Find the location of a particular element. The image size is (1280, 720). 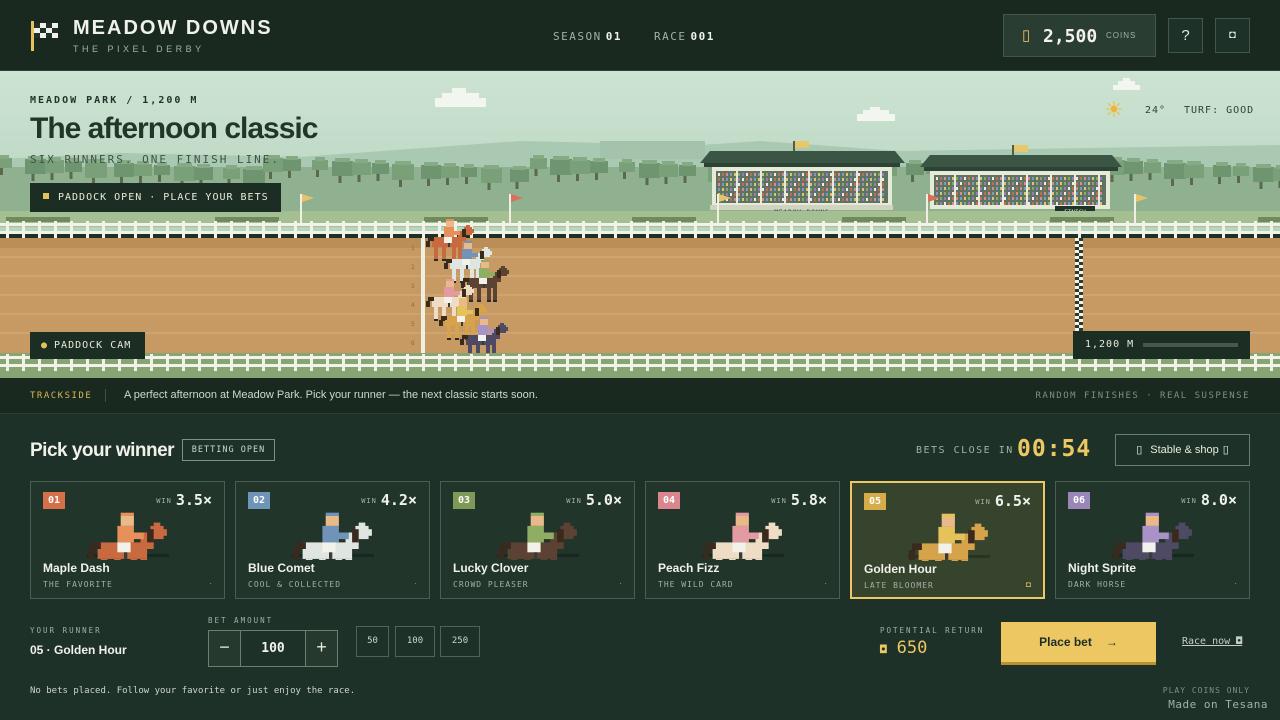

horse-card-02: 02 WIN 4.2× Blue Comet COOL & COLLECTED · is located at coordinates (332, 540).